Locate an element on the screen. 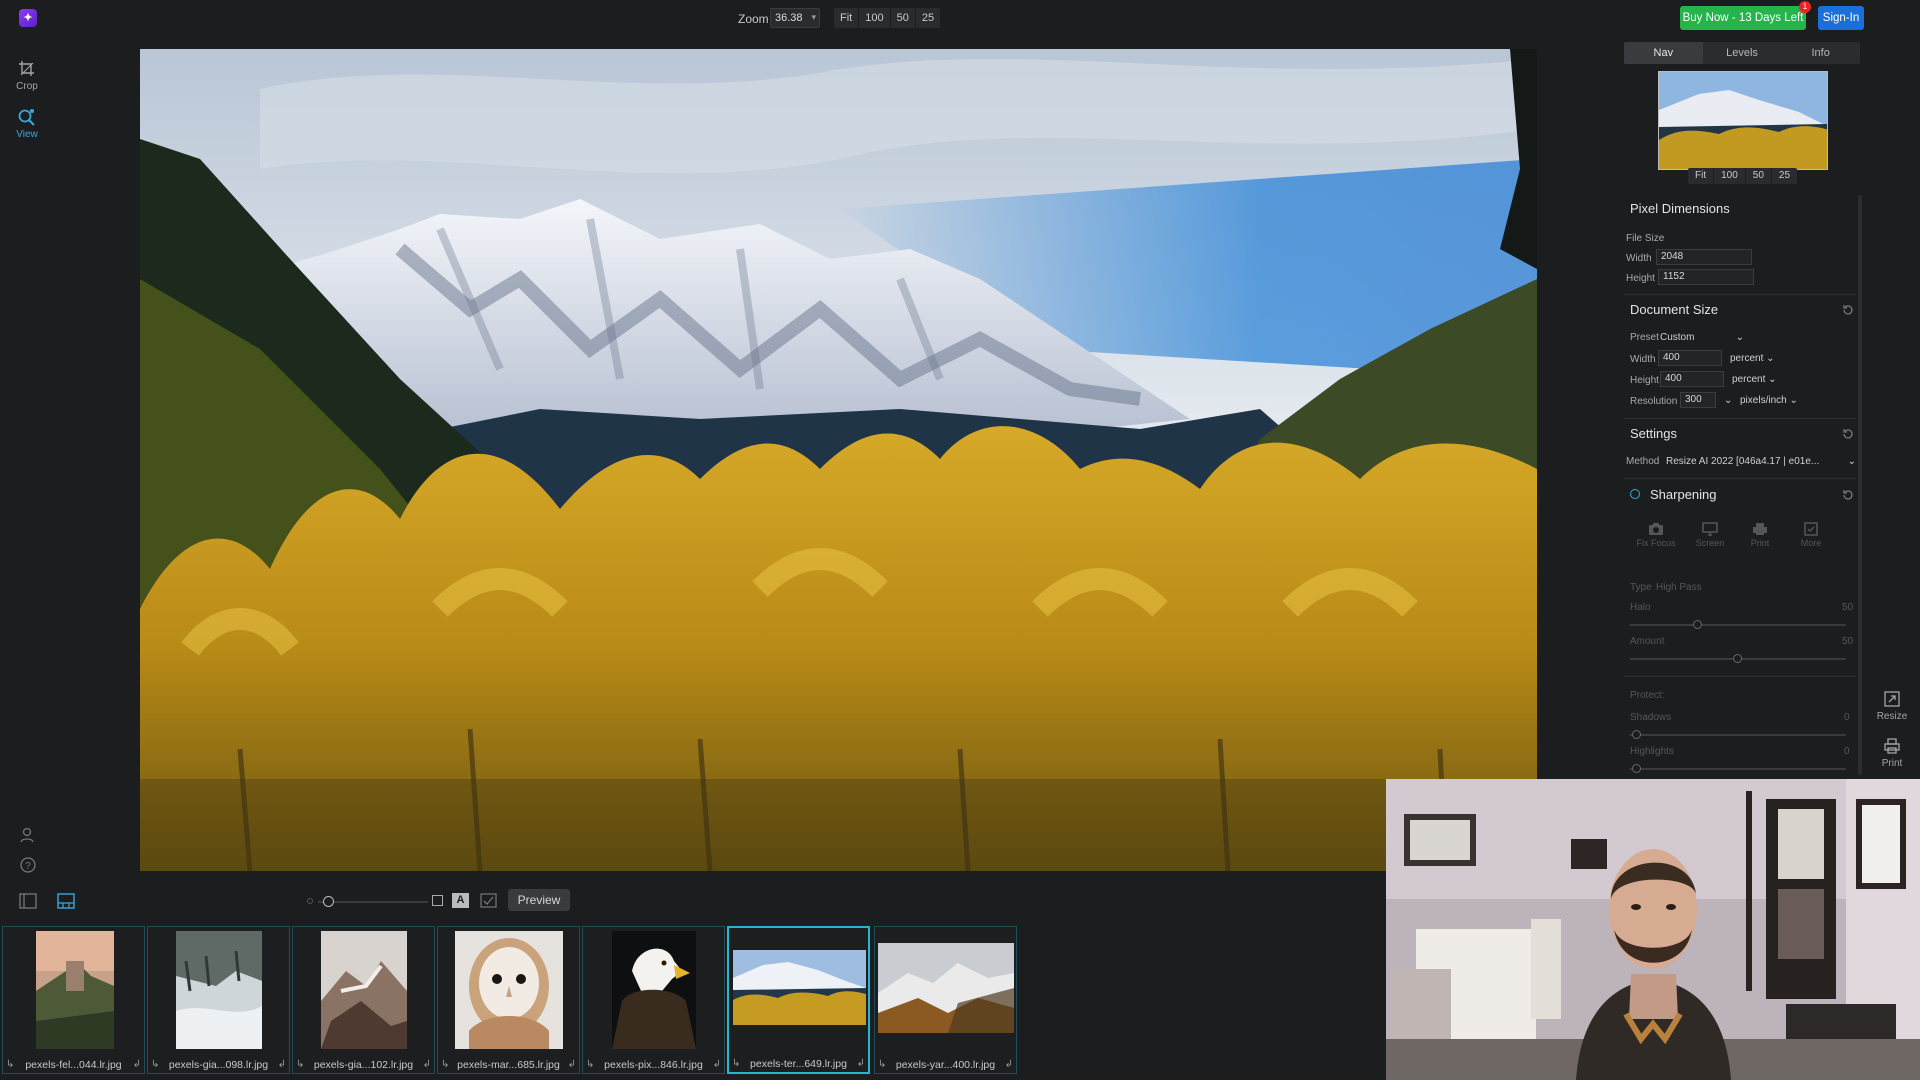 The width and height of the screenshot is (1920, 1080). nav-50-button: 50 is located at coordinates (1759, 176).